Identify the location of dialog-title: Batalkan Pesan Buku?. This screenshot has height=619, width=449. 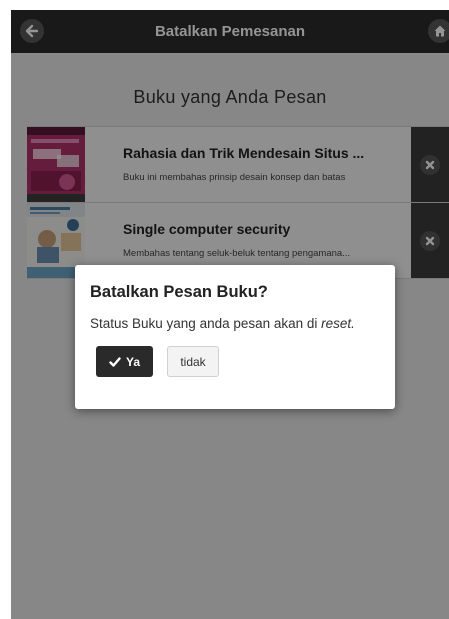
(179, 292).